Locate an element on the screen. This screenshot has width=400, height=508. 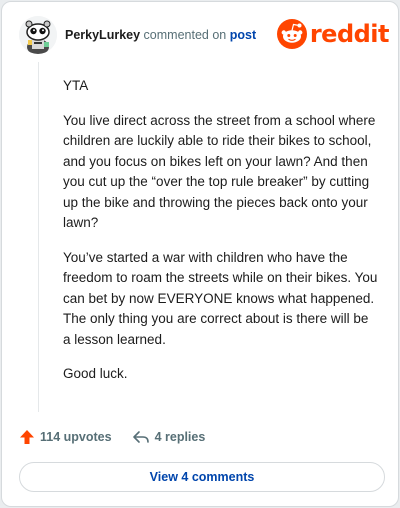
snoo-avatar-icon is located at coordinates (38, 35).